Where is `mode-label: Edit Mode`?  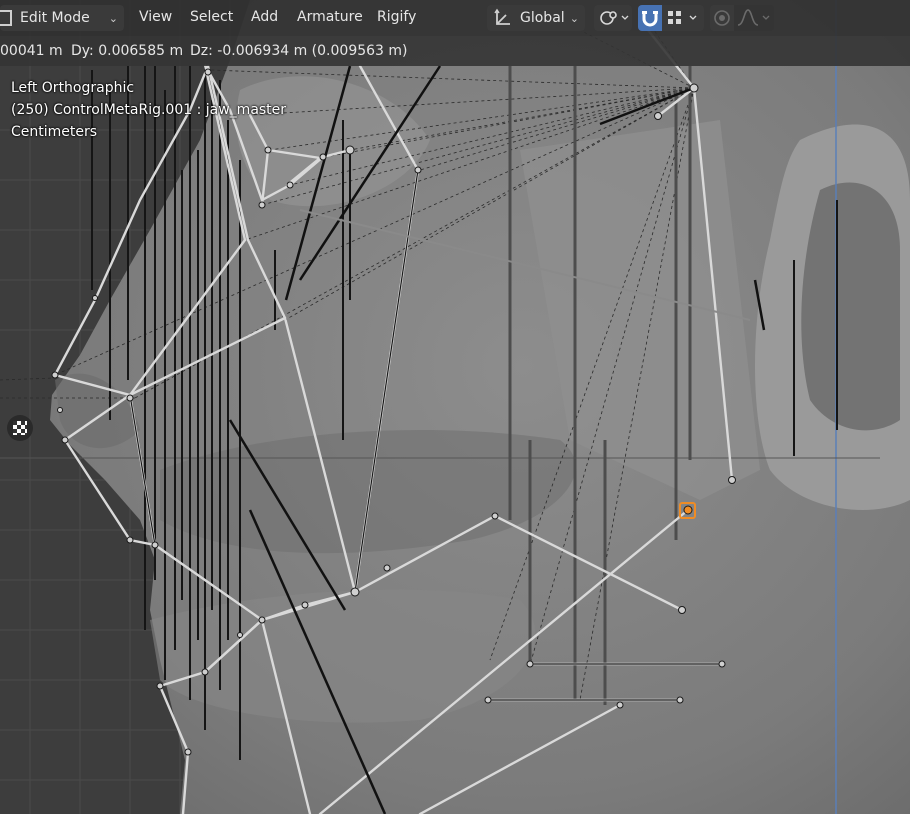 mode-label: Edit Mode is located at coordinates (55, 18).